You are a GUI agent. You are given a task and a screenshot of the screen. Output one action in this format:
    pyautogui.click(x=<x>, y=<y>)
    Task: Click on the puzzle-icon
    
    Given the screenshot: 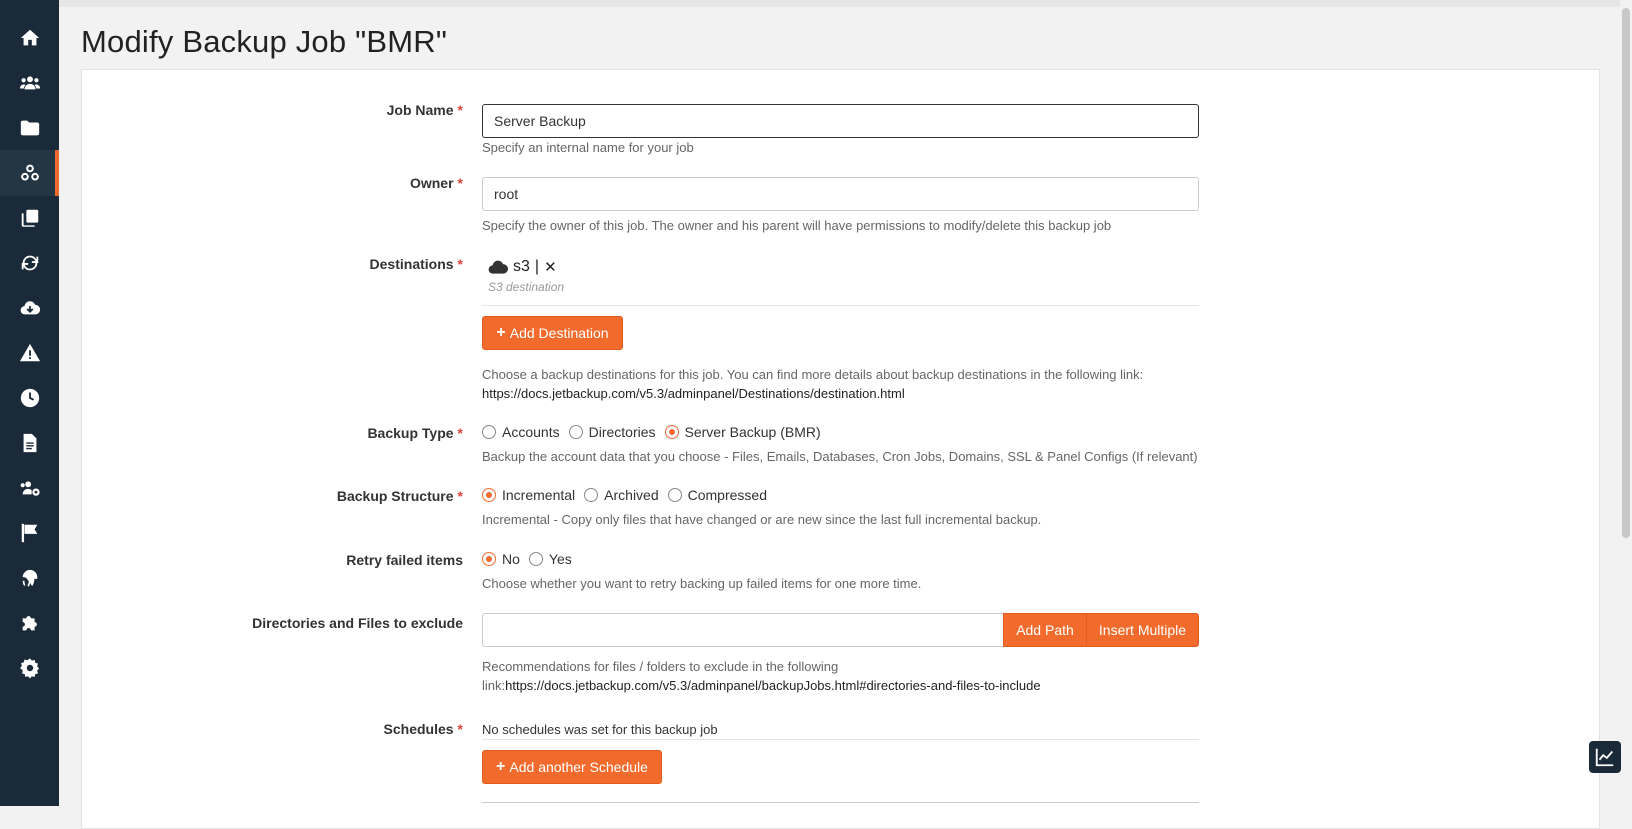 What is the action you would take?
    pyautogui.click(x=29, y=623)
    